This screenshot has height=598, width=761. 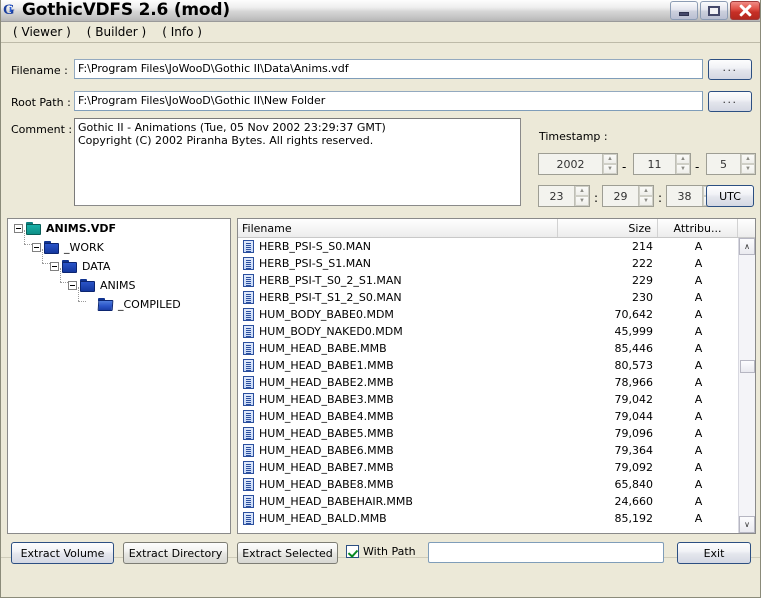 What do you see at coordinates (684, 14) in the screenshot?
I see `minimize-icon` at bounding box center [684, 14].